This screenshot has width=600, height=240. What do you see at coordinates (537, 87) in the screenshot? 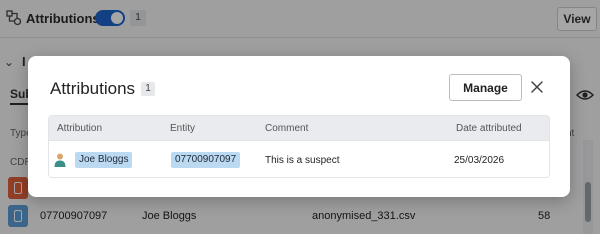
I see `close-icon` at bounding box center [537, 87].